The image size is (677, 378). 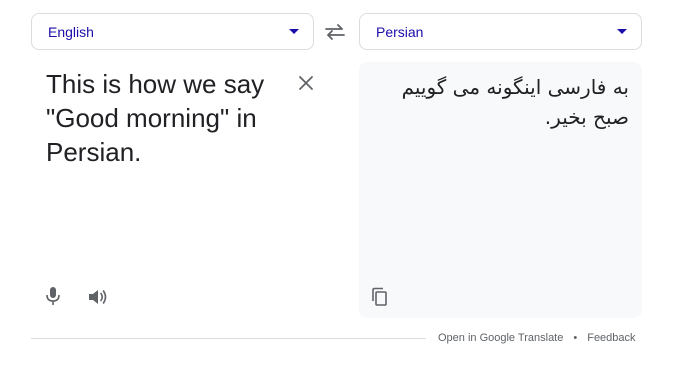 What do you see at coordinates (98, 297) in the screenshot?
I see `speaker-icon` at bounding box center [98, 297].